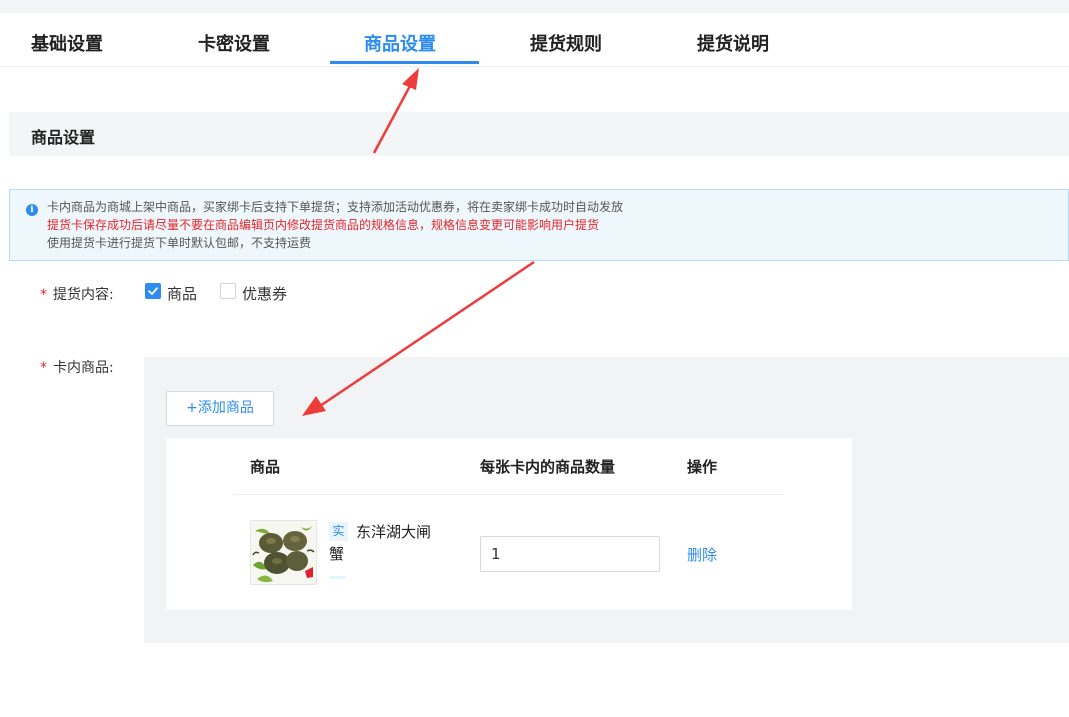 The width and height of the screenshot is (1069, 717). Describe the element at coordinates (395, 111) in the screenshot. I see `arrow-to-tab-icon` at that location.